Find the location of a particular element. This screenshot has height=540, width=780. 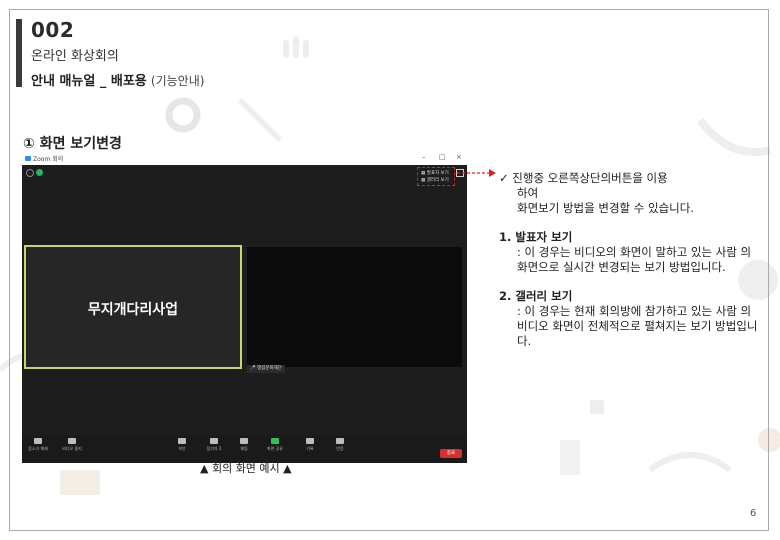

record-label: 기록 is located at coordinates (310, 448).